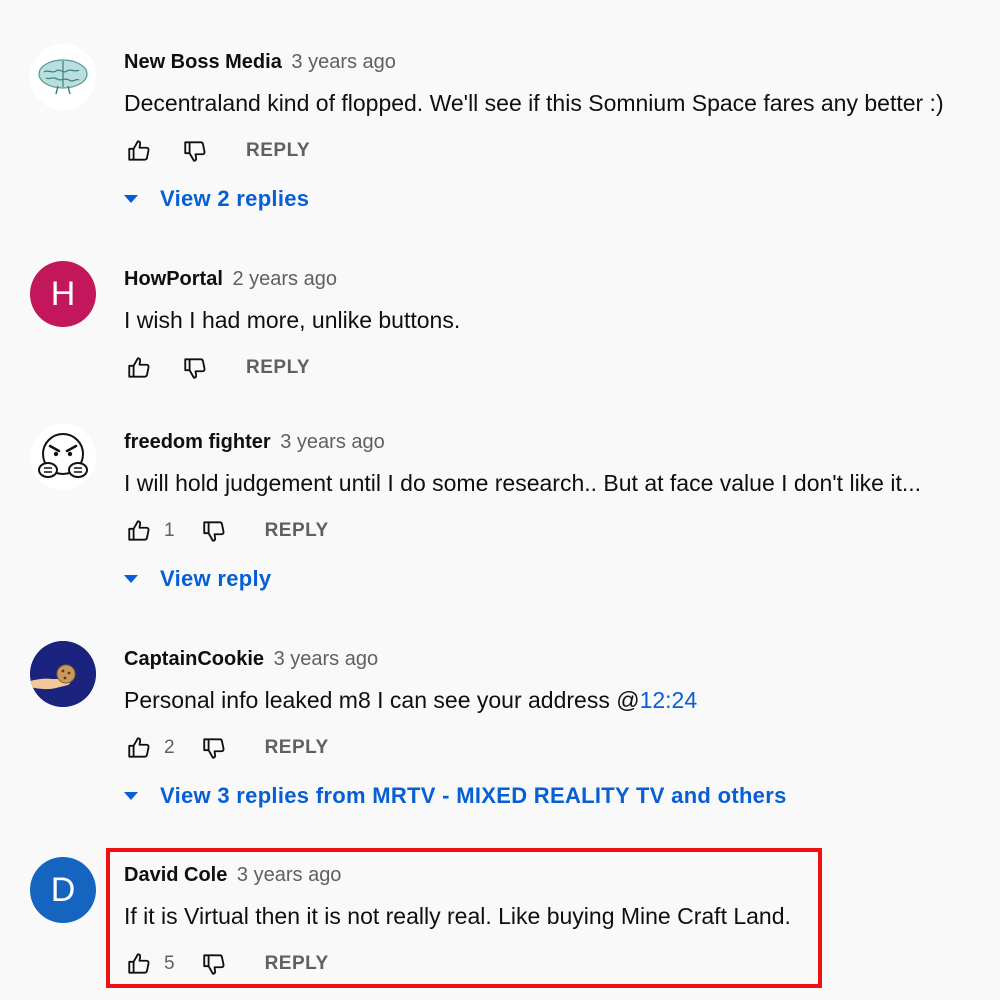 The width and height of the screenshot is (1000, 1000). I want to click on comment-header: New Boss Media 3 years ago, so click(260, 62).